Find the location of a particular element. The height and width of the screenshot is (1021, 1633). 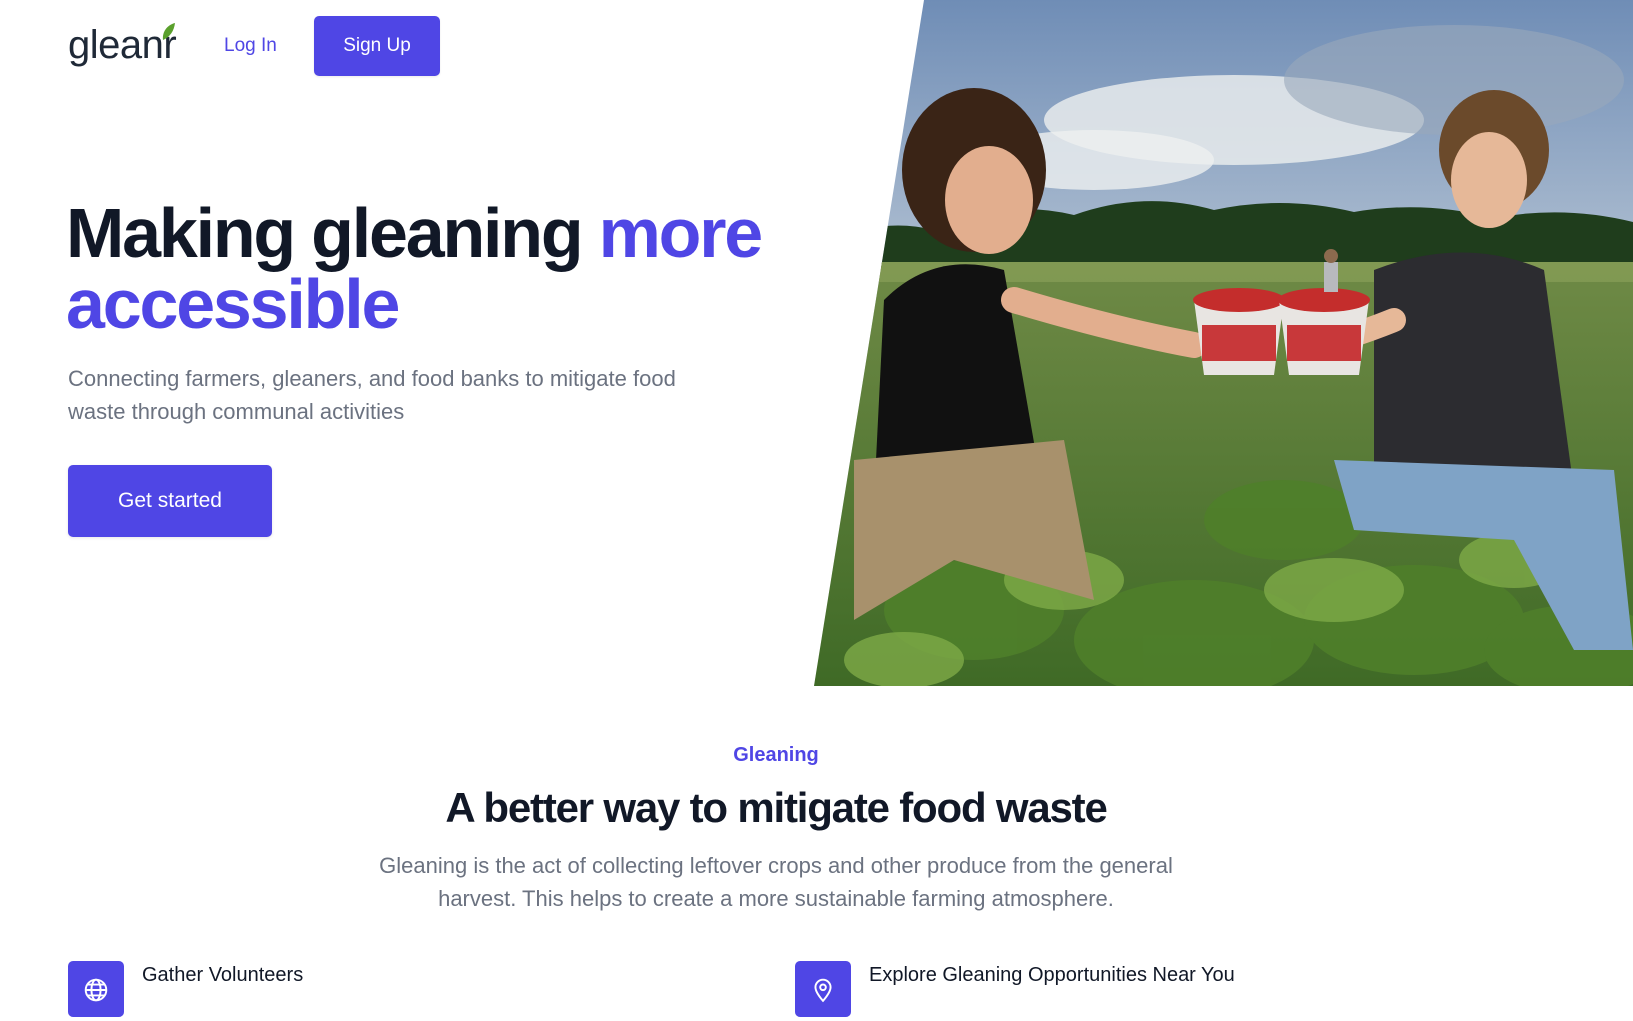

feature-title: Gather Volunteers is located at coordinates (223, 975).